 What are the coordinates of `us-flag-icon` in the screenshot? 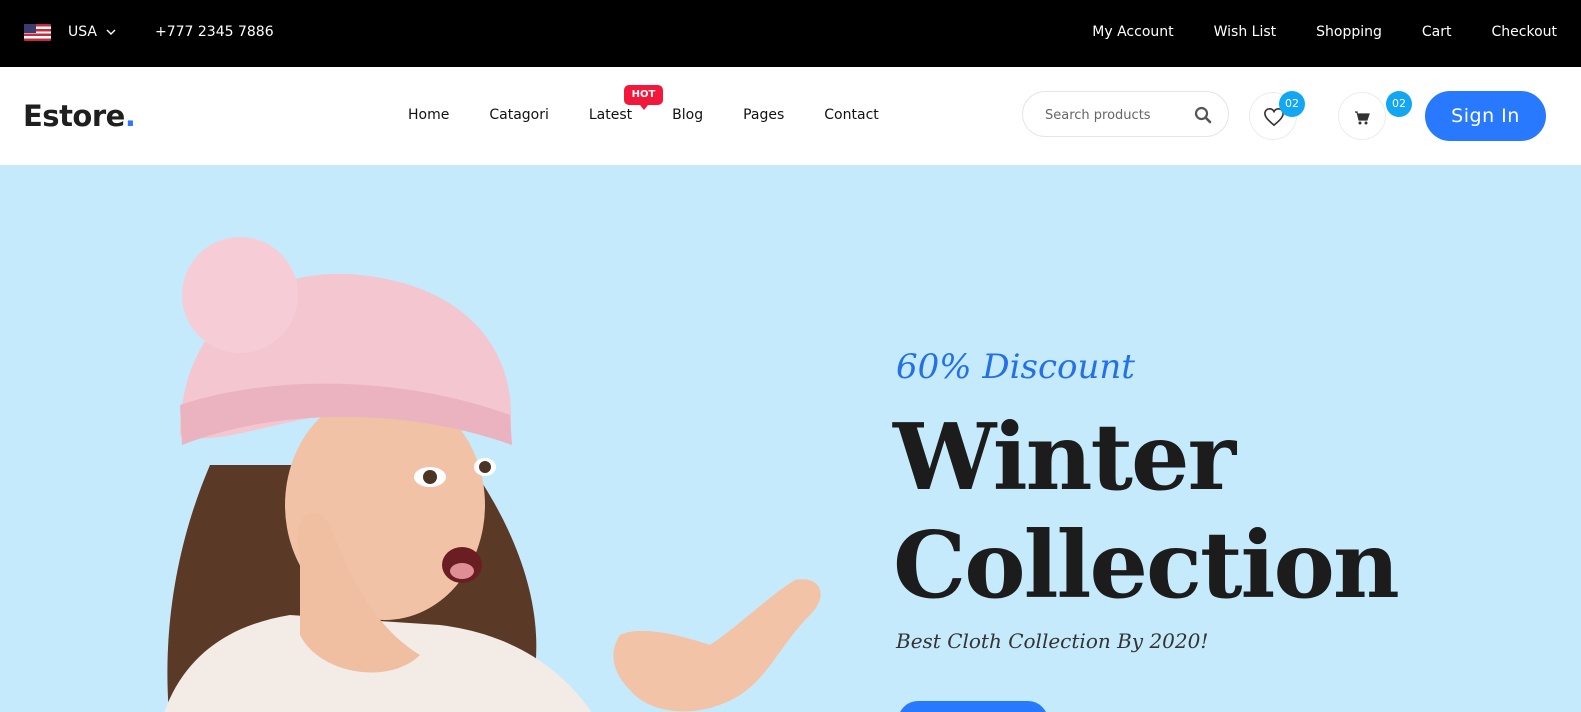 It's located at (37, 32).